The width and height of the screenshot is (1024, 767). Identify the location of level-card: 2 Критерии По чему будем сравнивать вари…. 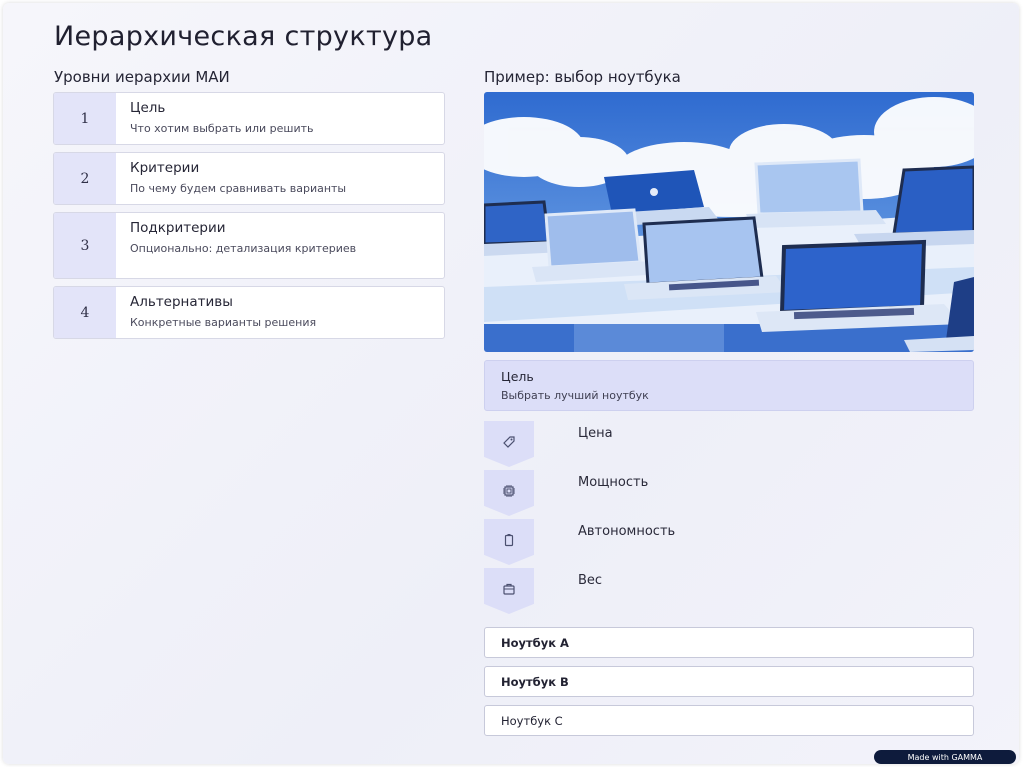
(249, 178).